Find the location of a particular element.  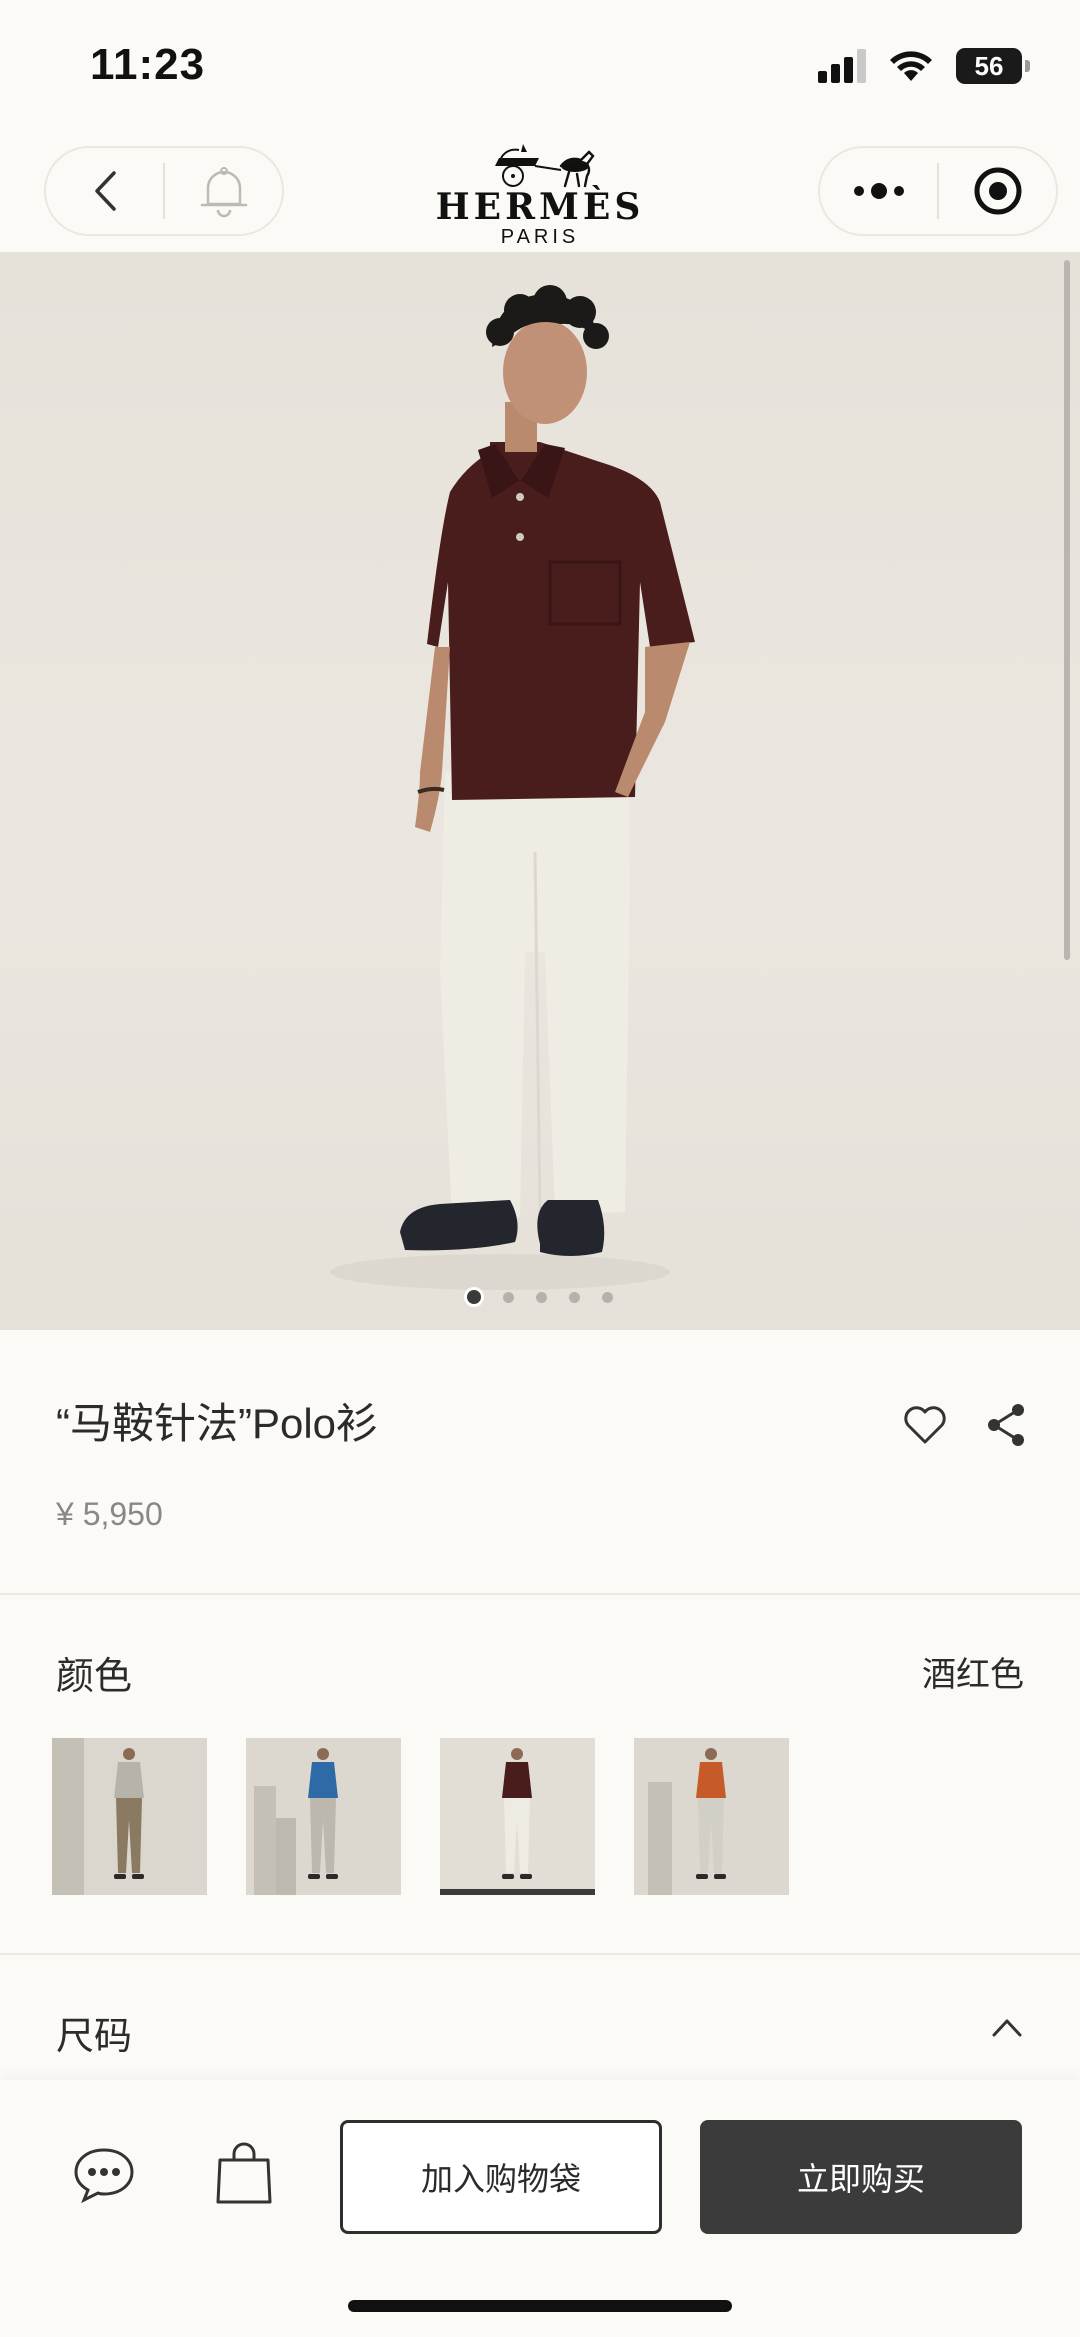

carousel-dots is located at coordinates (540, 1297).